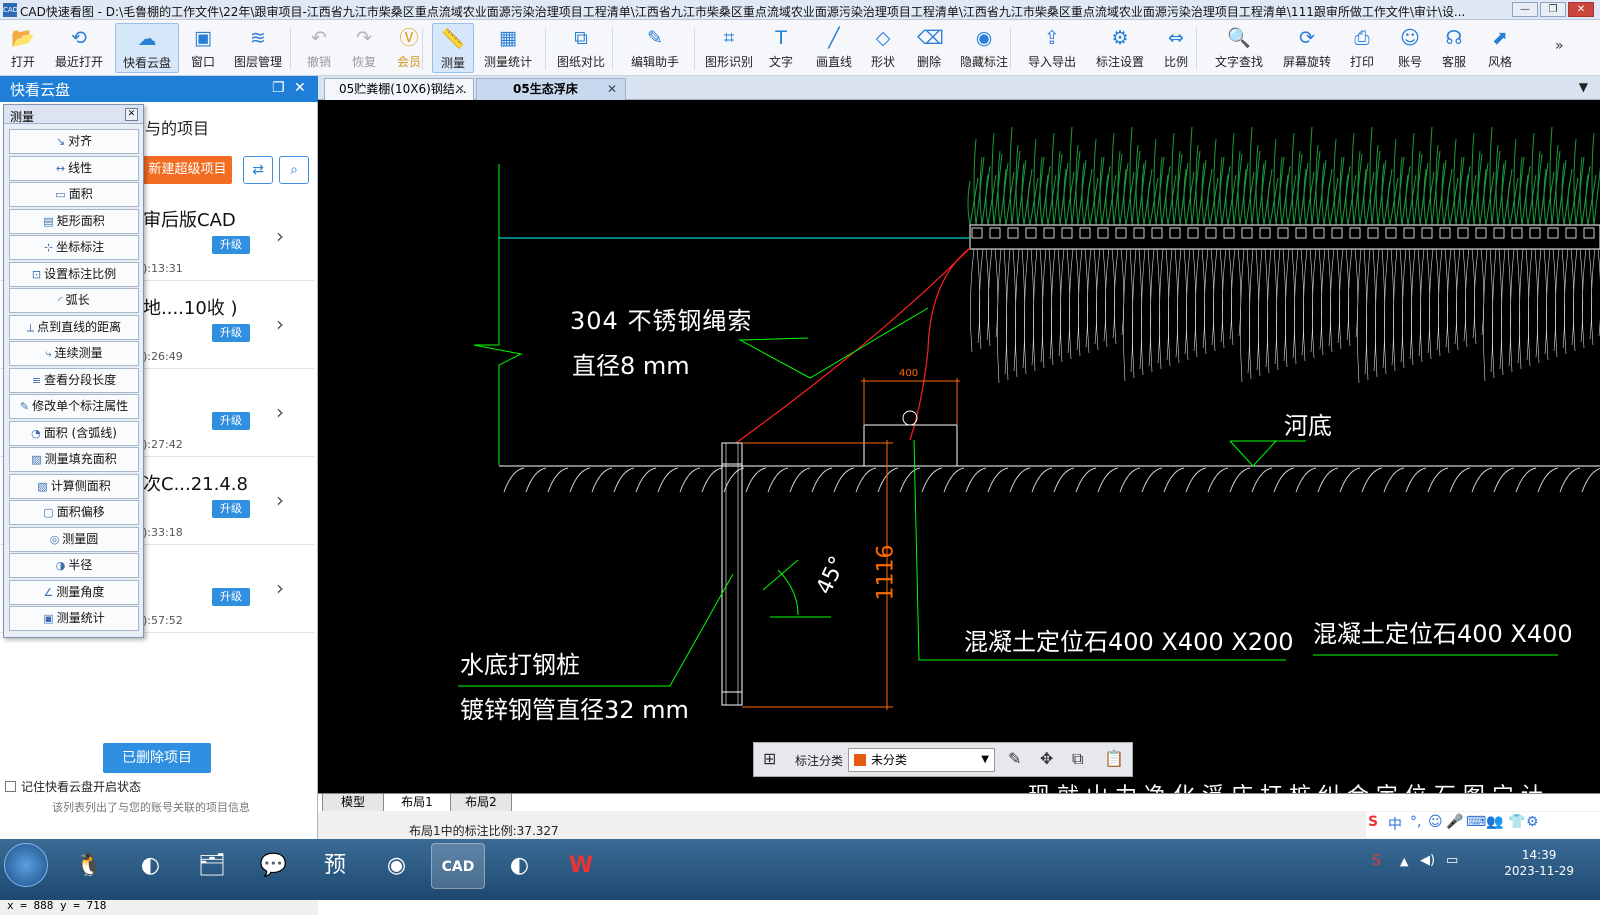 This screenshot has height=915, width=1600. Describe the element at coordinates (1373, 822) in the screenshot. I see `ime-icon: S` at that location.